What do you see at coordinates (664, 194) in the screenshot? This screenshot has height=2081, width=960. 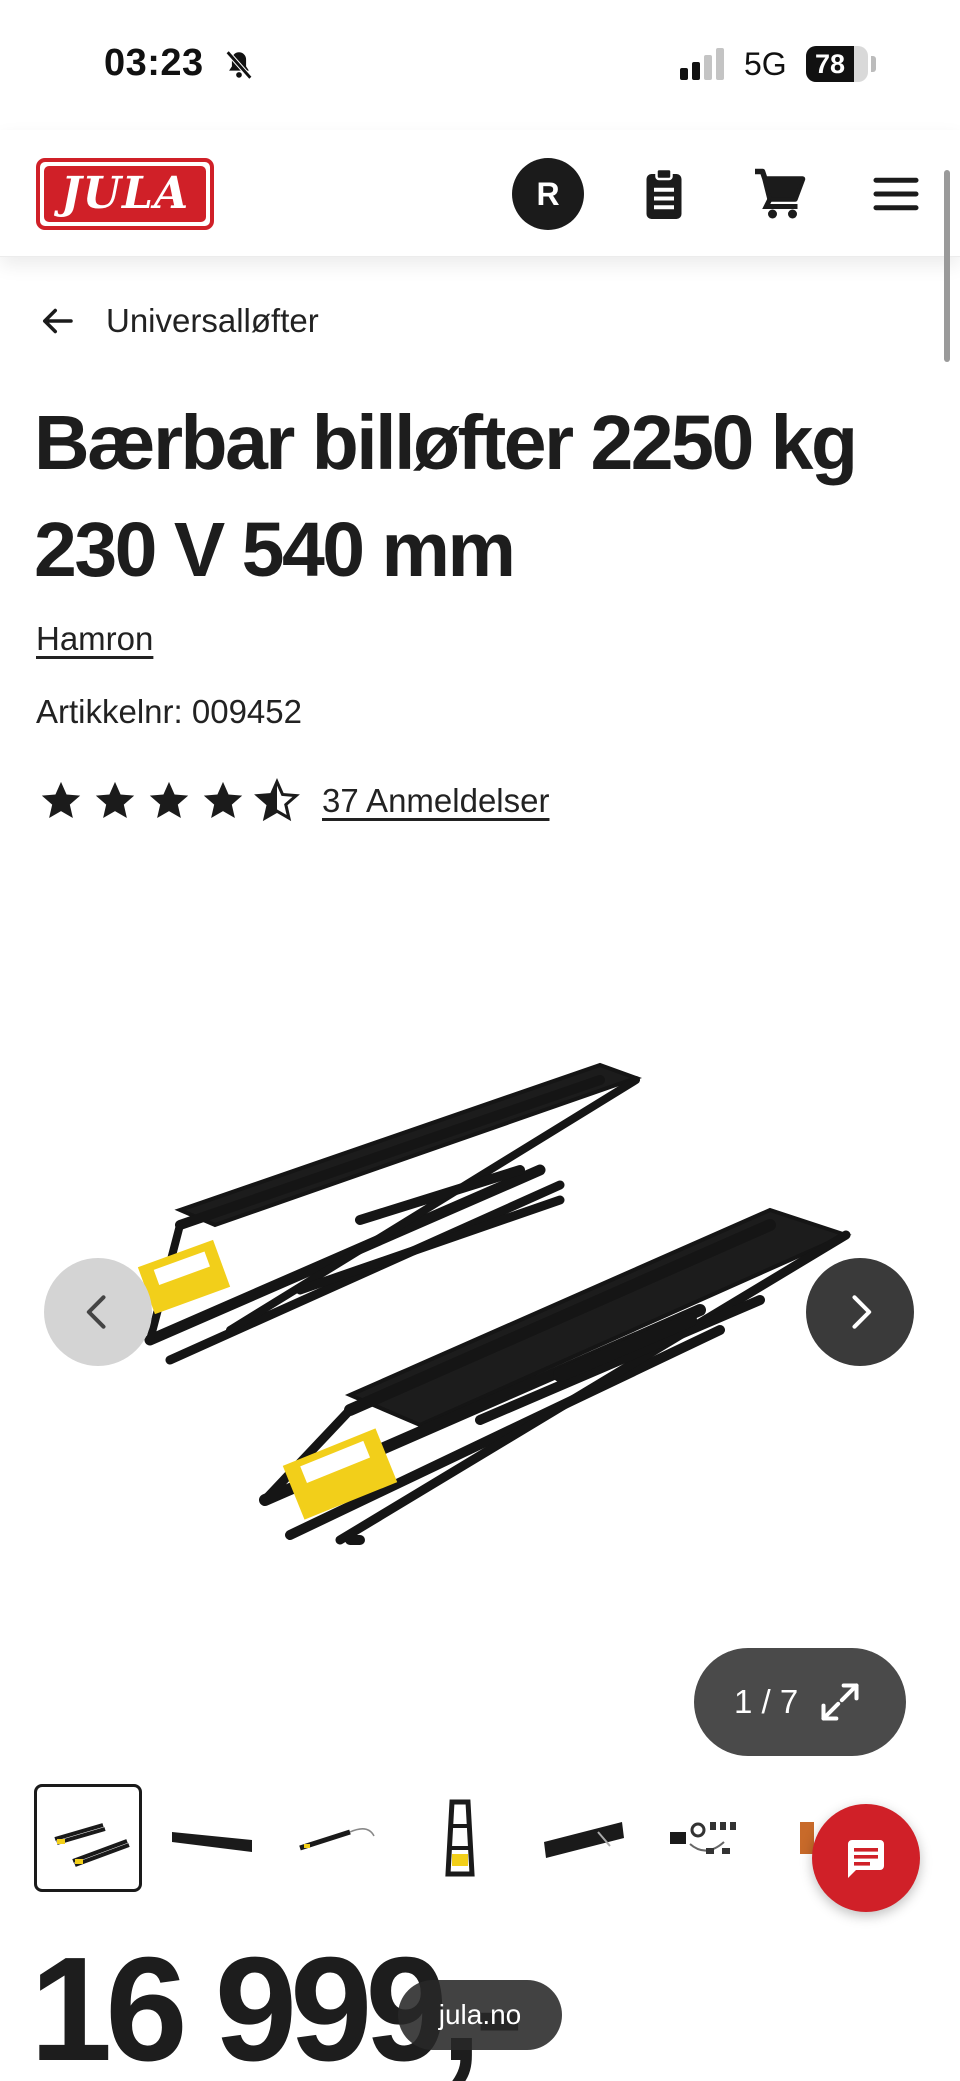 I see `clipboard-icon` at bounding box center [664, 194].